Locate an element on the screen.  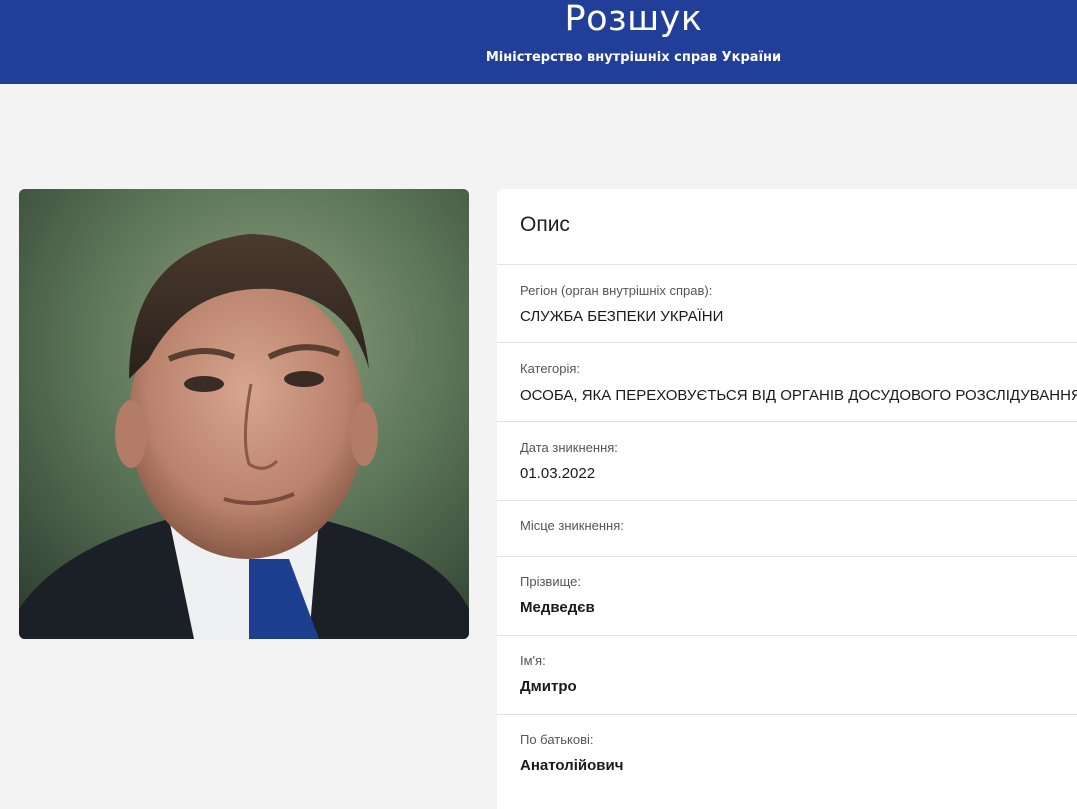
field-label: Прізвище: is located at coordinates (550, 581).